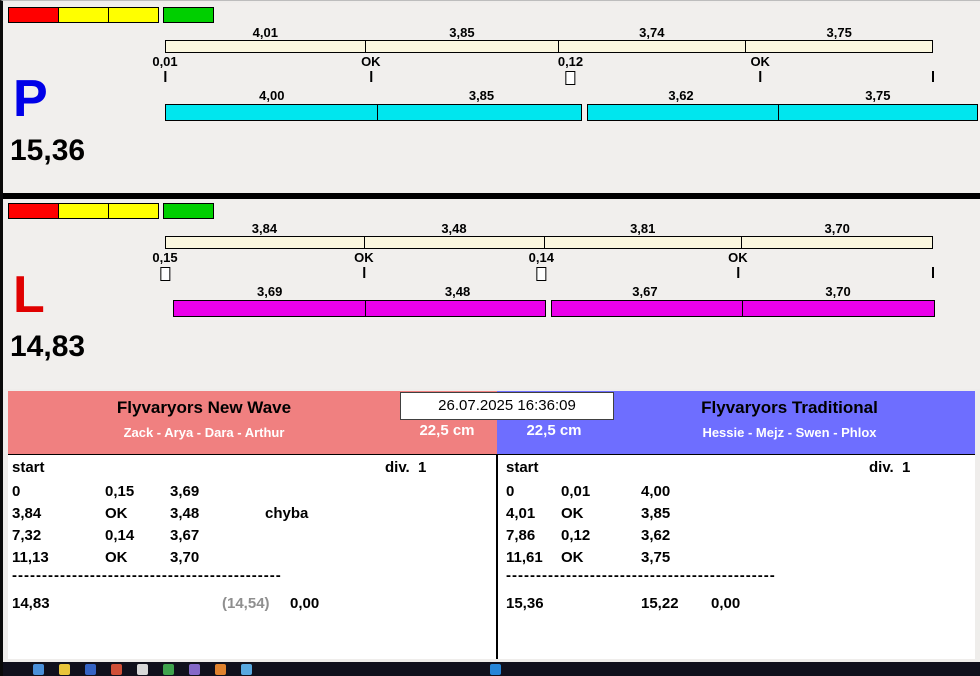  I want to click on cumulative-time: 7,86, so click(521, 535).